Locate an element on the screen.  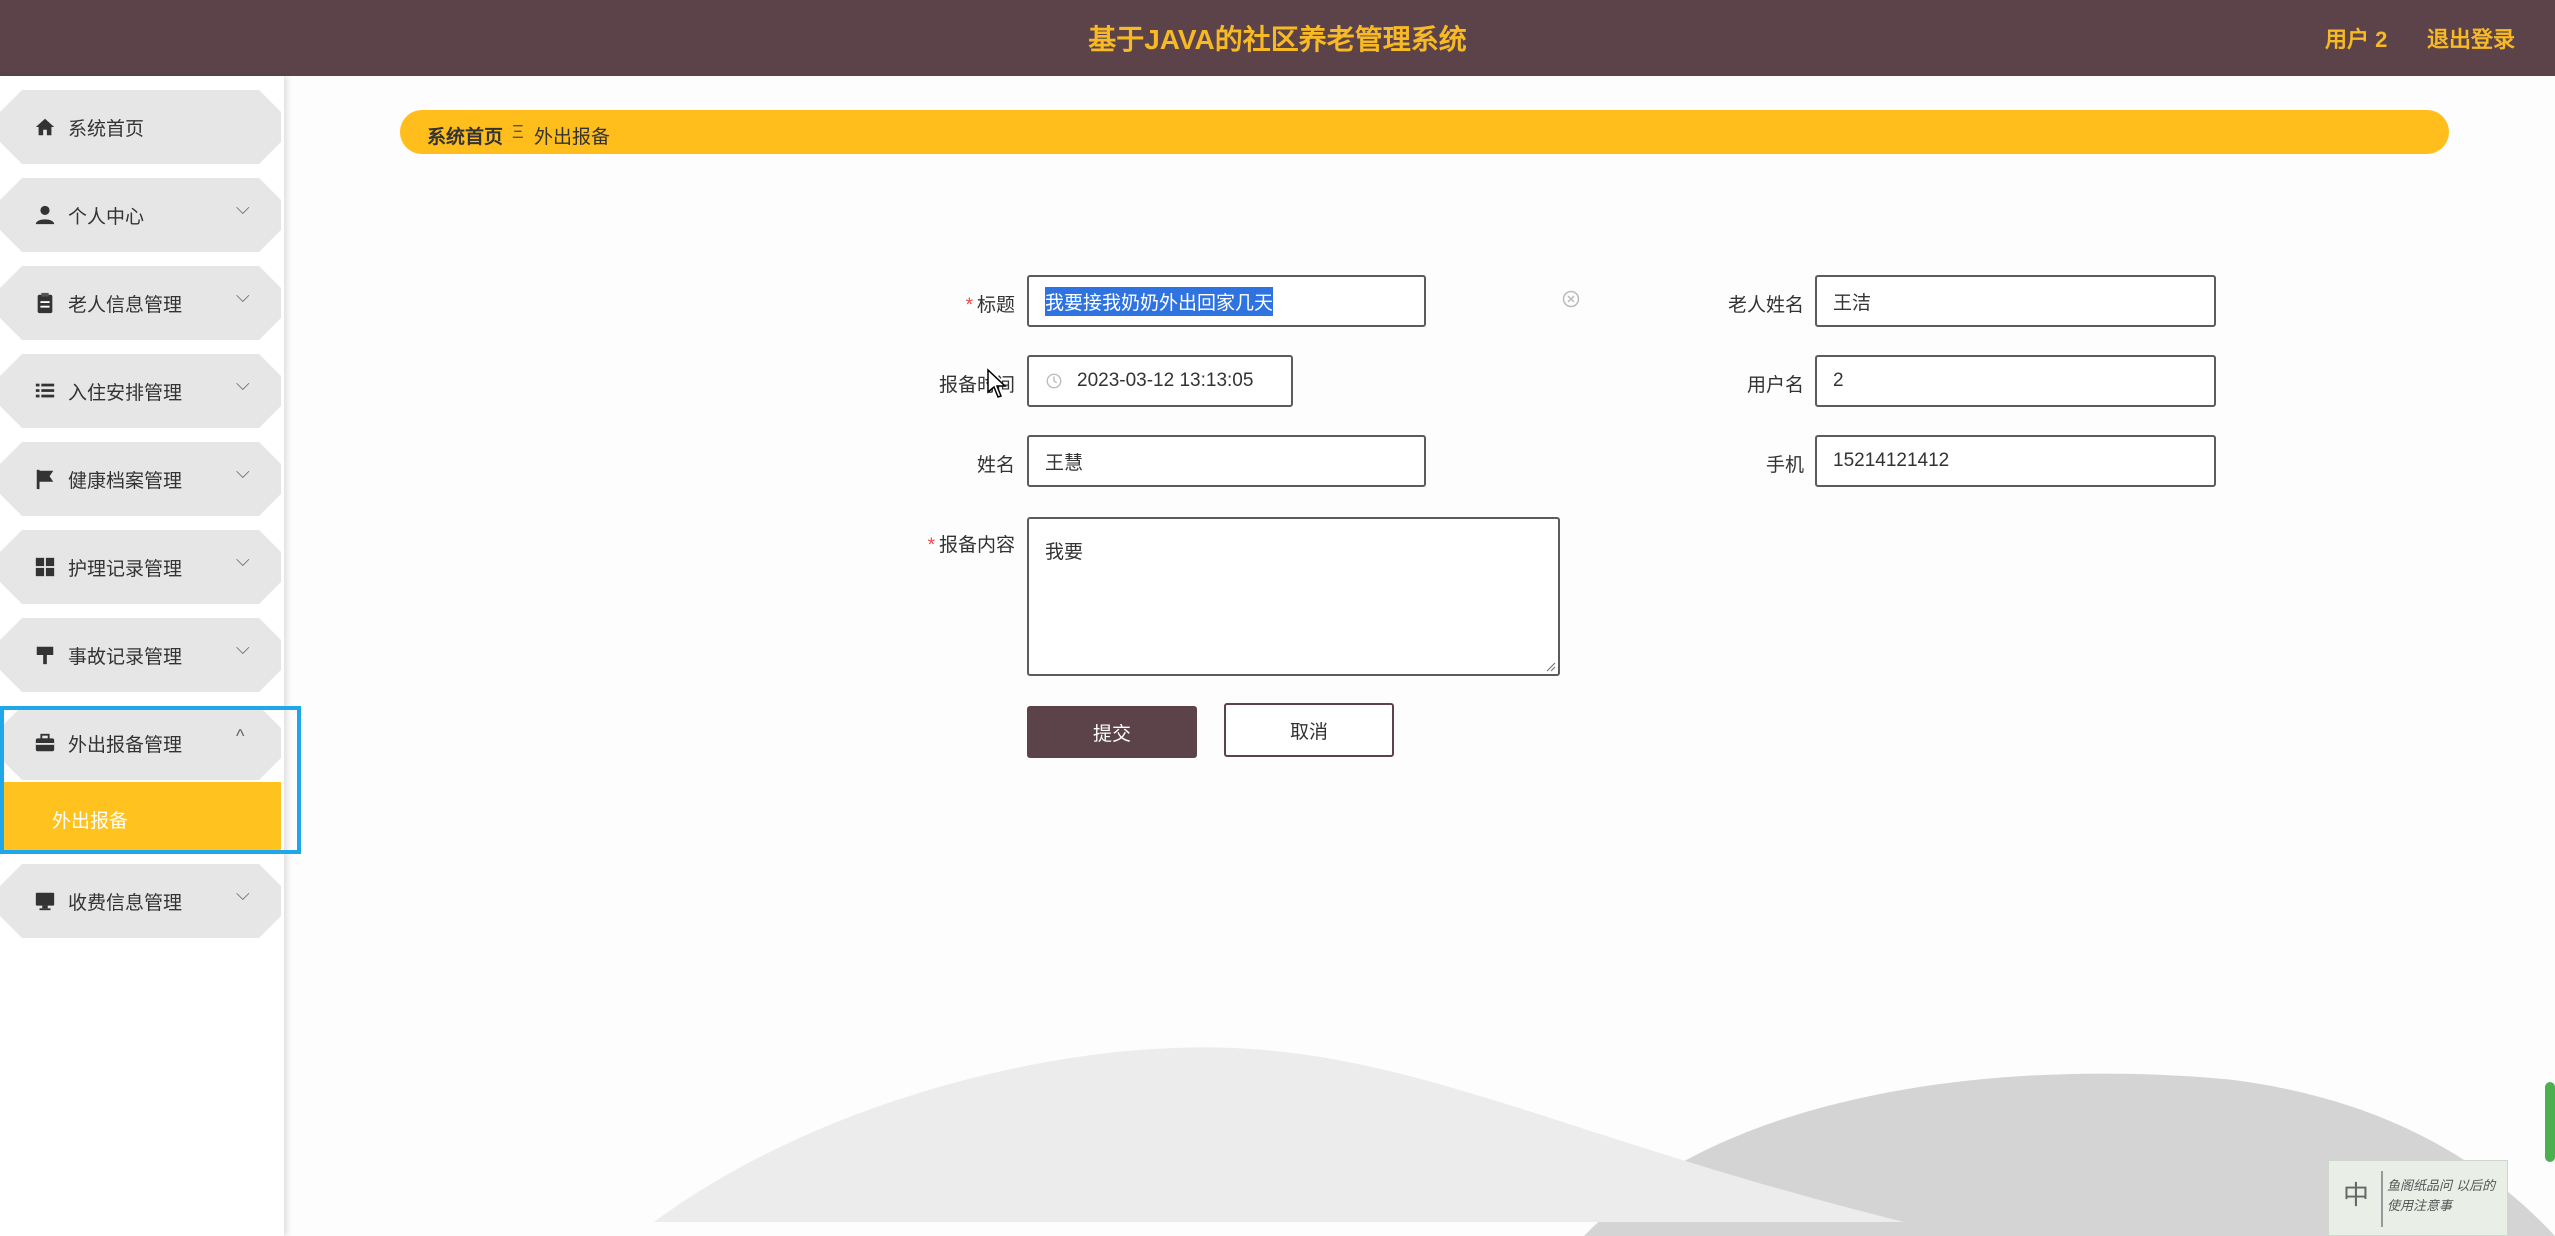
grid-icon is located at coordinates (45, 567).